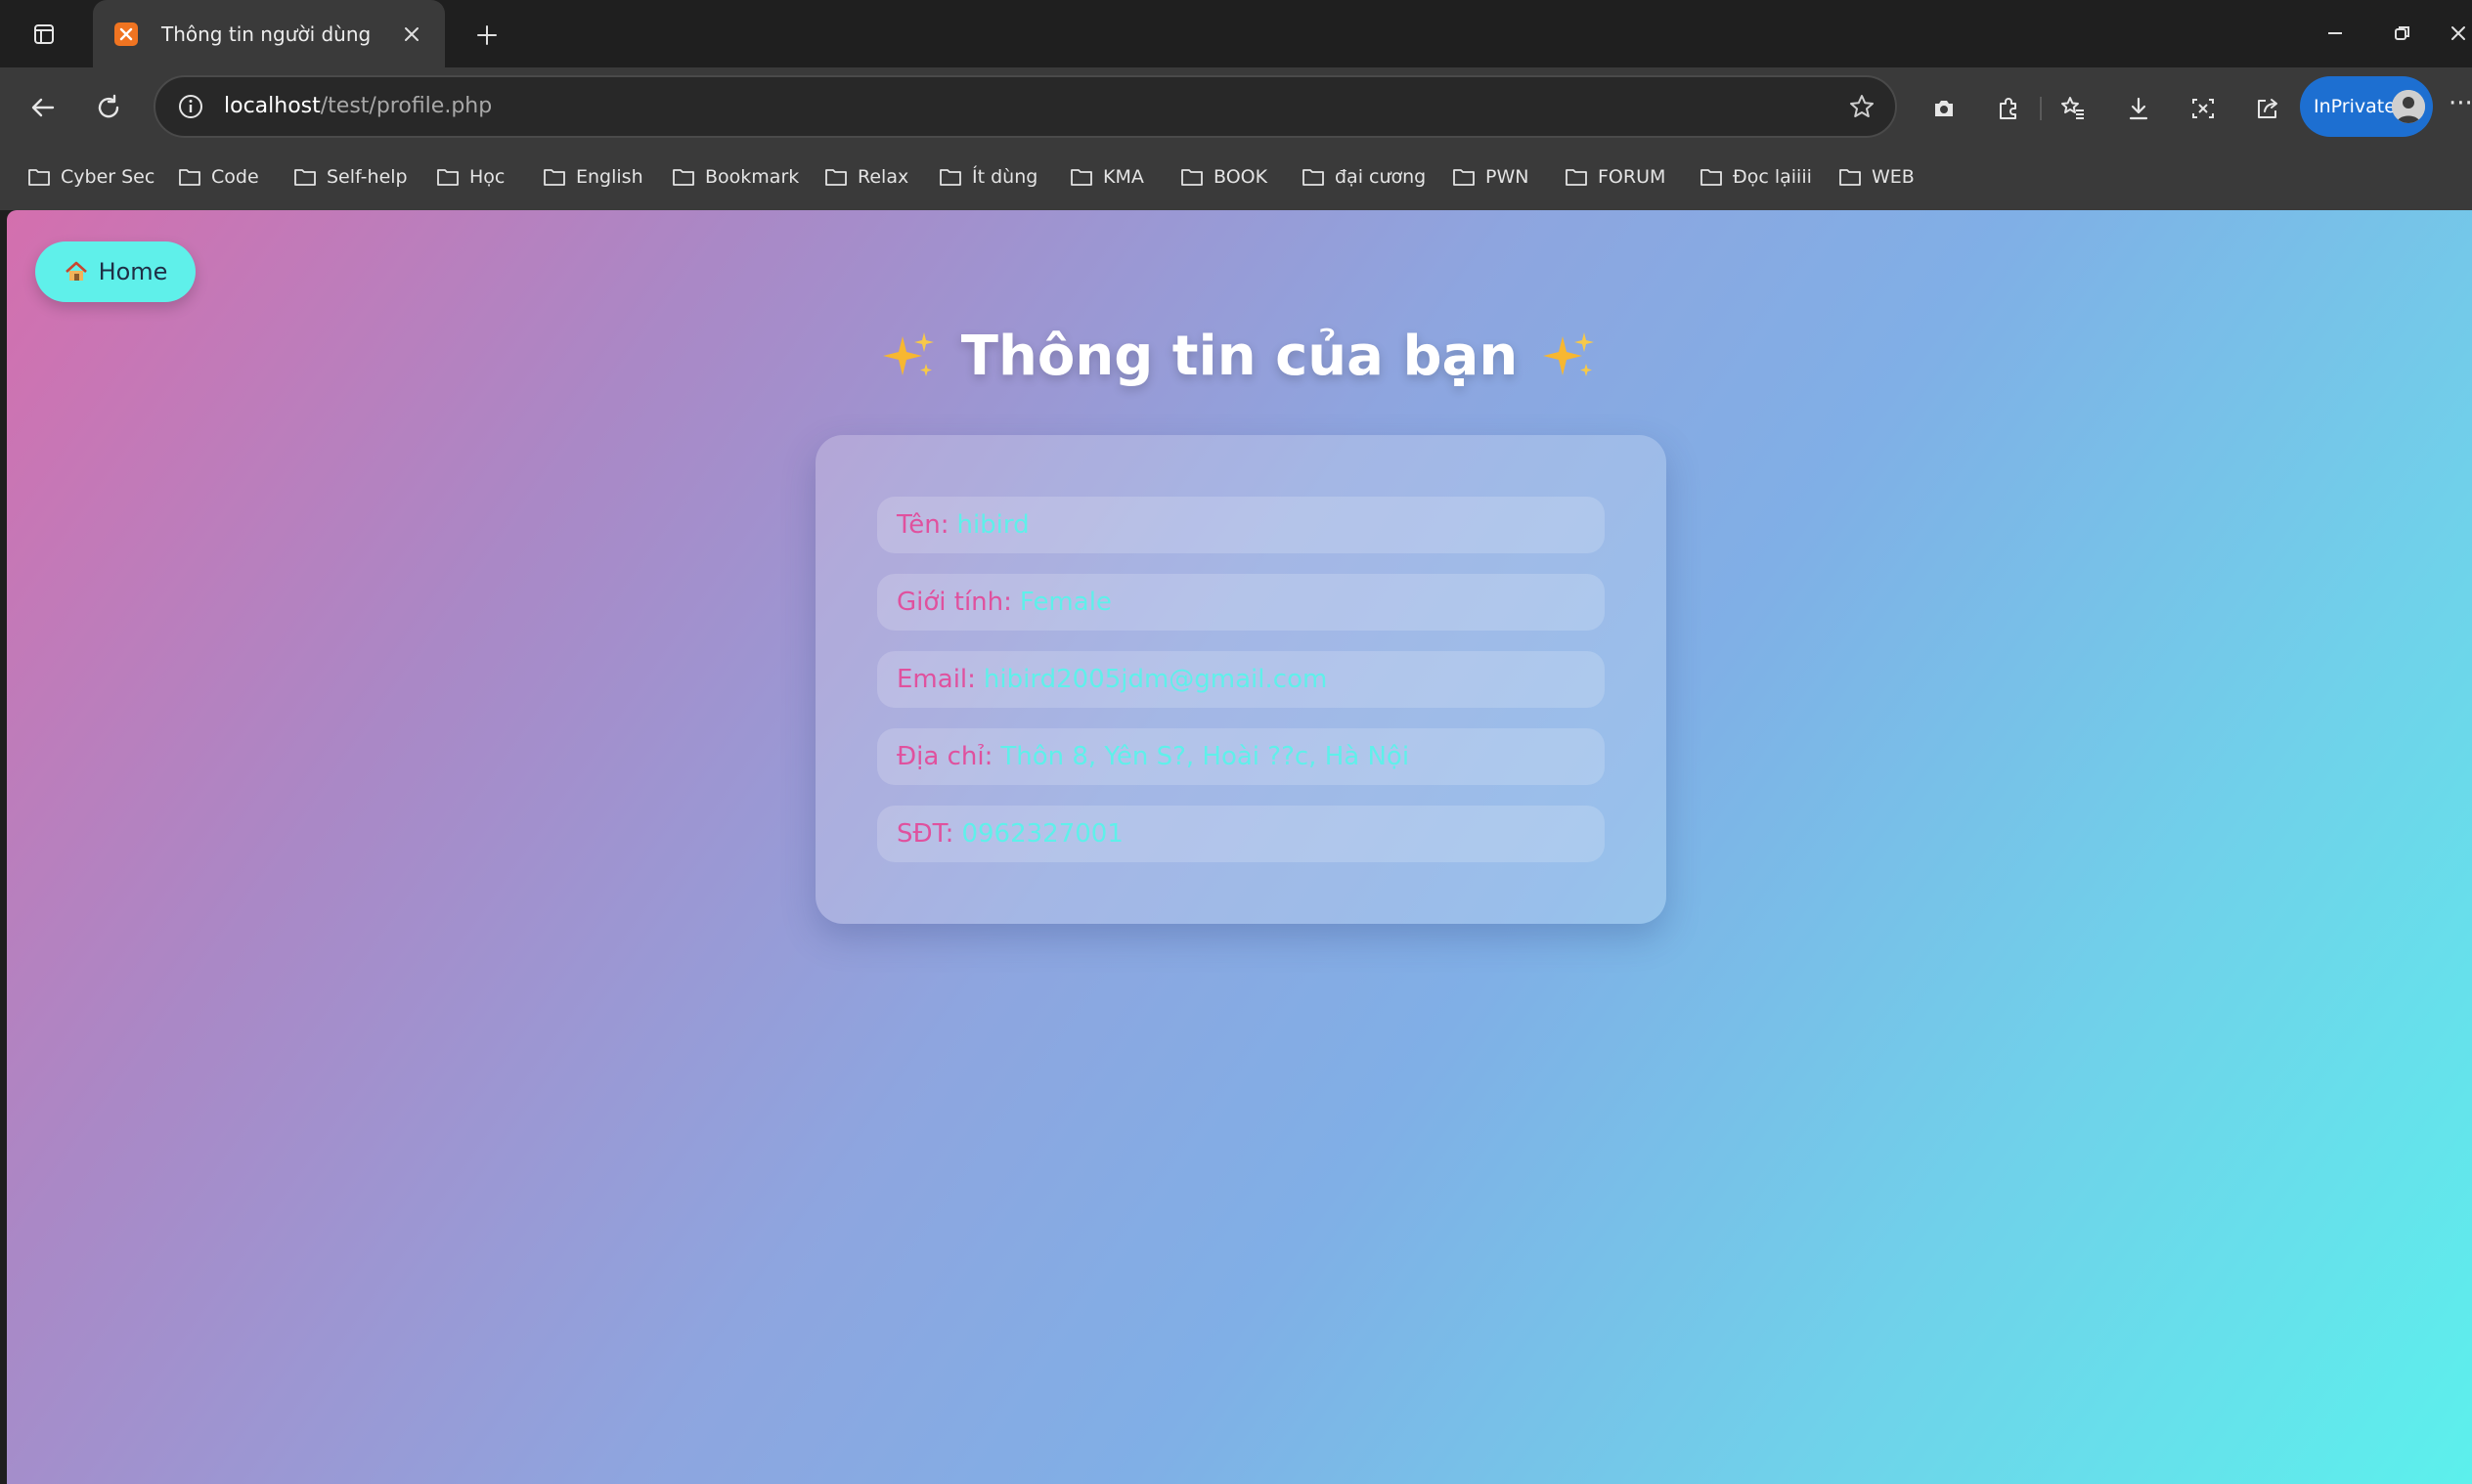  What do you see at coordinates (1894, 177) in the screenshot?
I see `bookmark-label: WEB` at bounding box center [1894, 177].